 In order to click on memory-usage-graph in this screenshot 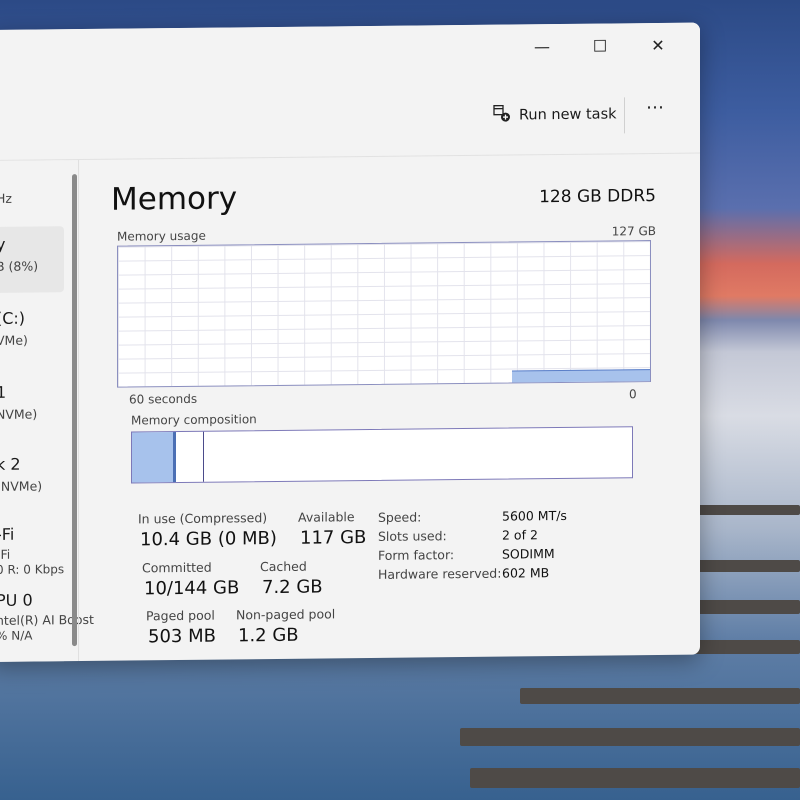, I will do `click(384, 314)`.